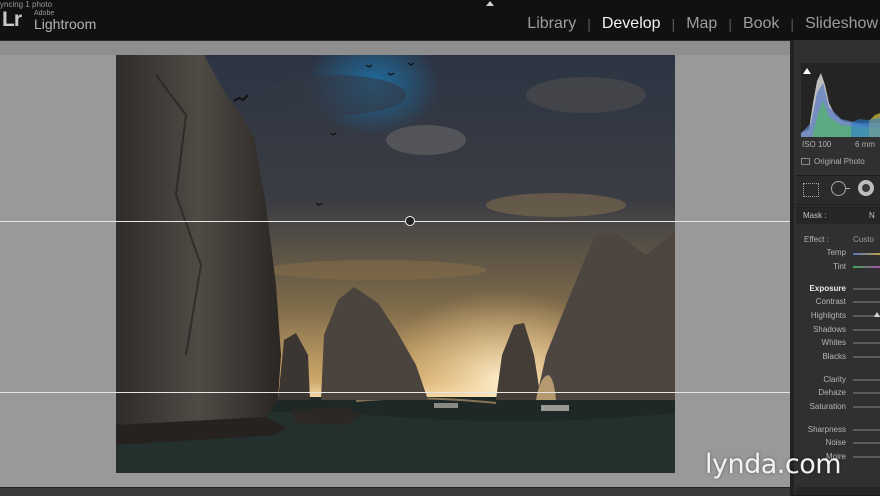 The width and height of the screenshot is (880, 496). I want to click on slider-label-highlights: Highlights, so click(828, 315).